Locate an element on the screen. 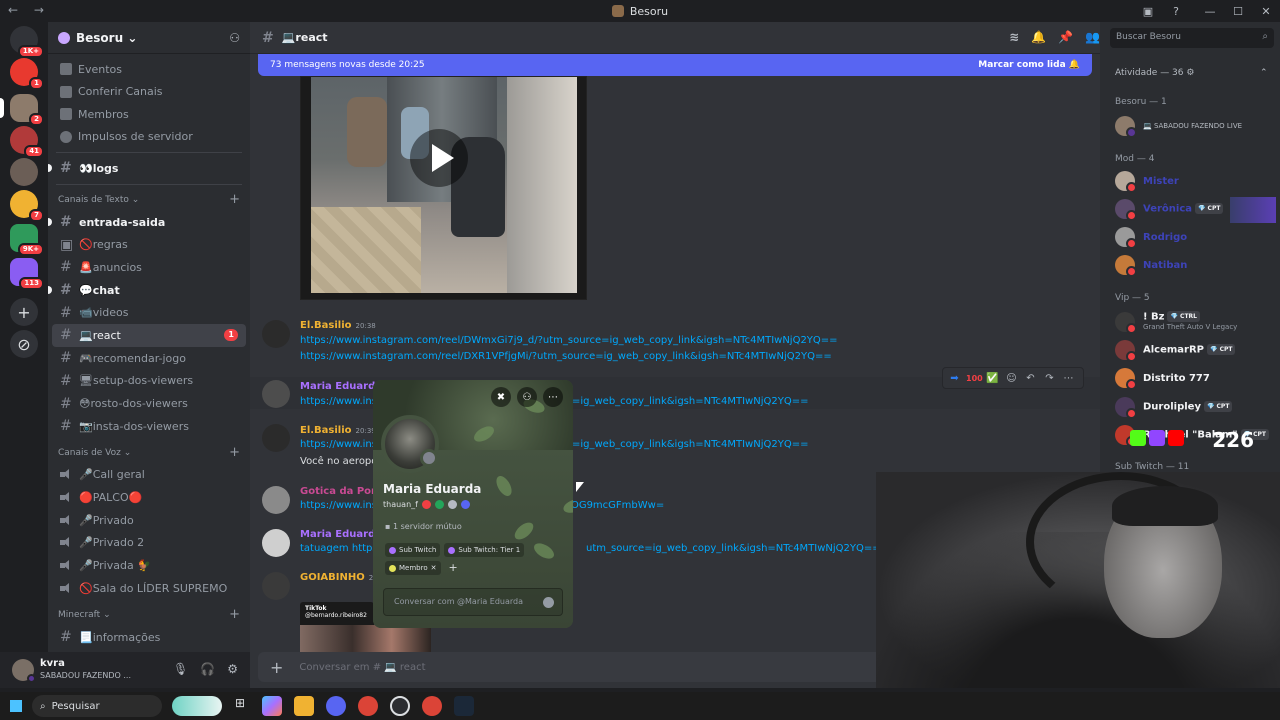 The height and width of the screenshot is (720, 1280). image-attachment is located at coordinates (365, 639).